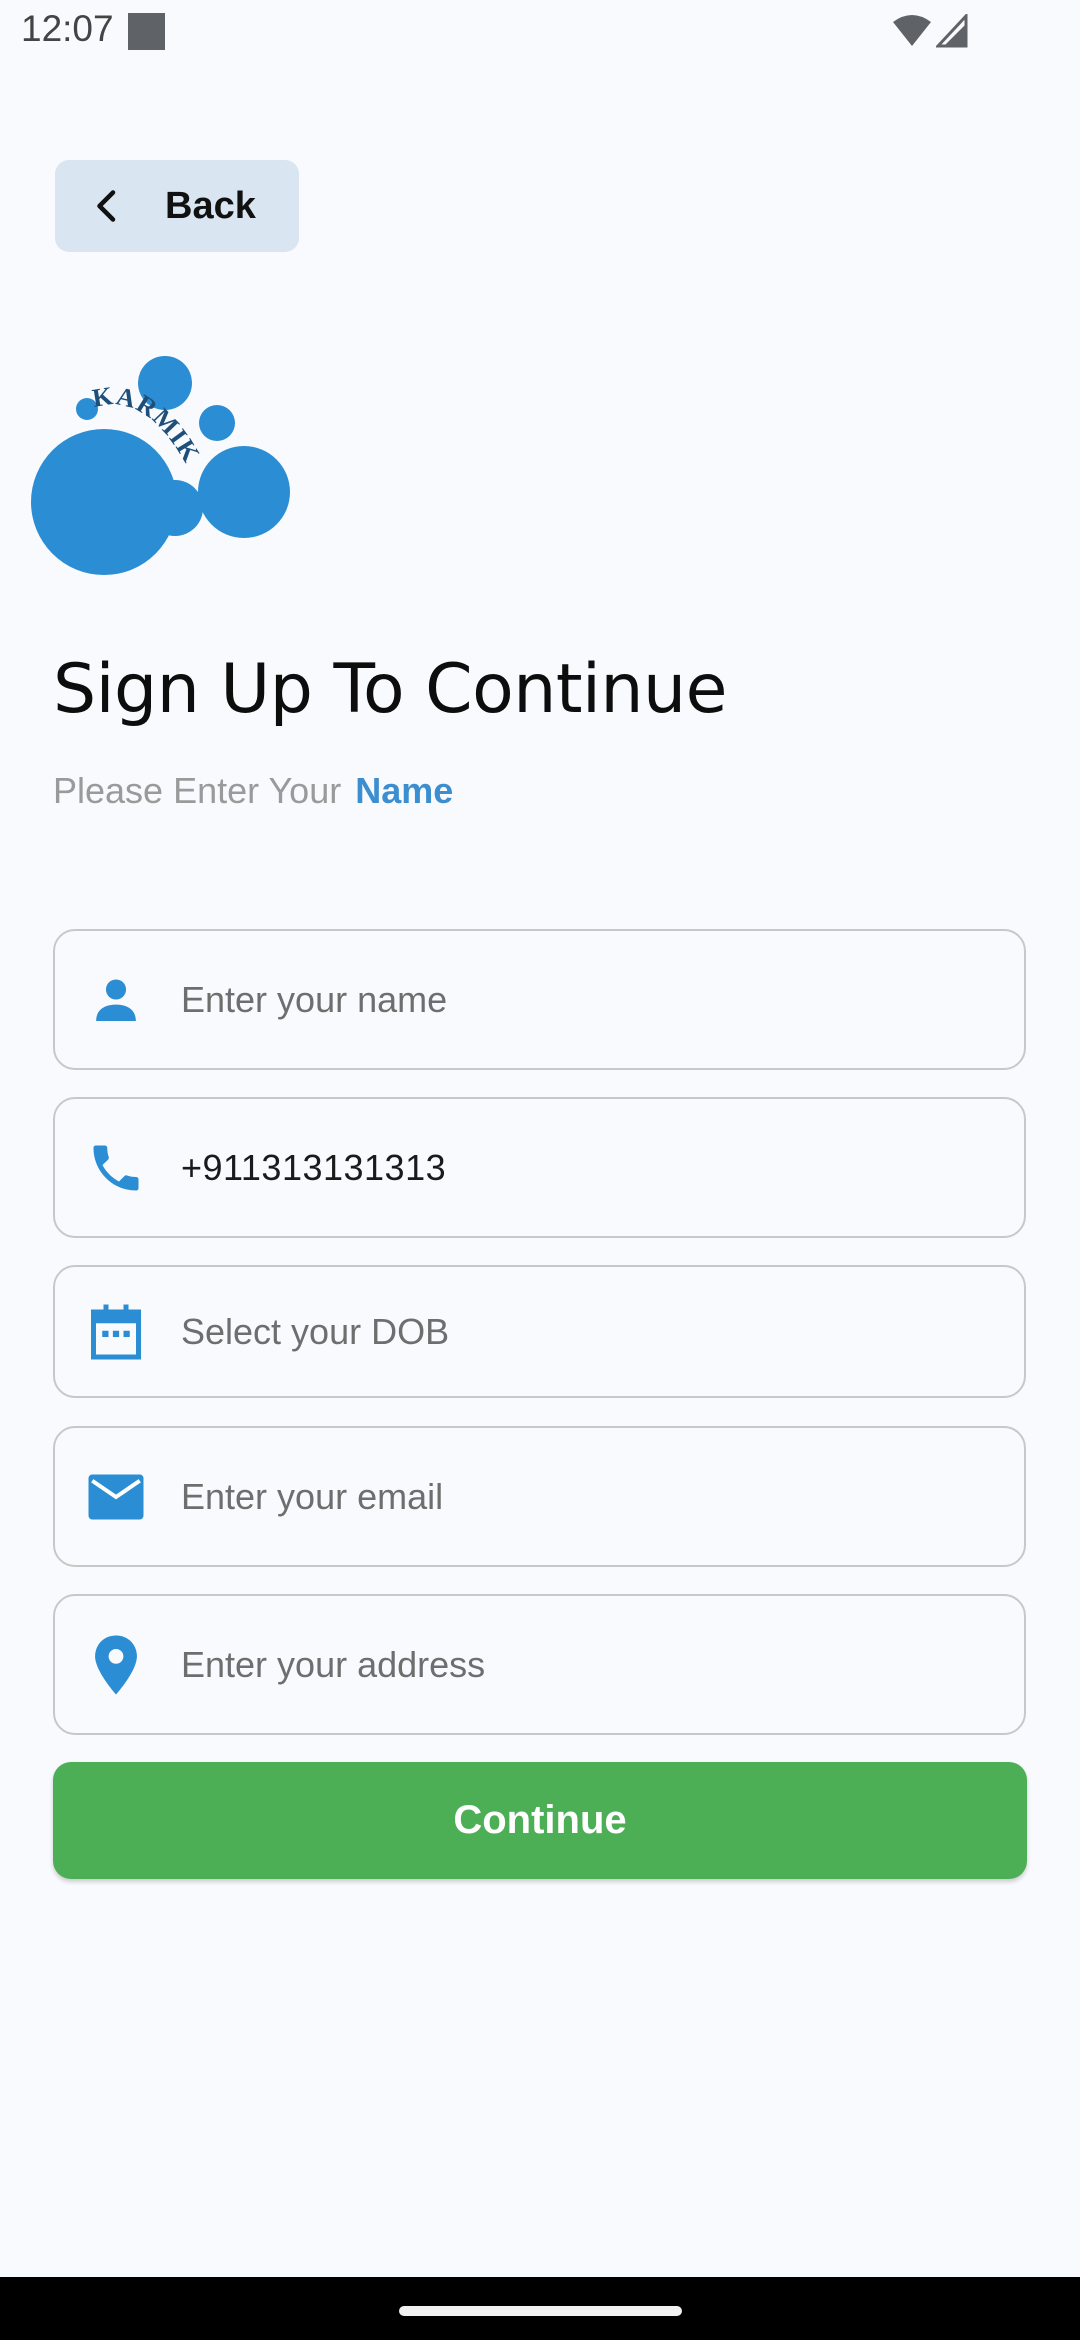  Describe the element at coordinates (539, 1167) in the screenshot. I see `phone-field: +911313131313` at that location.